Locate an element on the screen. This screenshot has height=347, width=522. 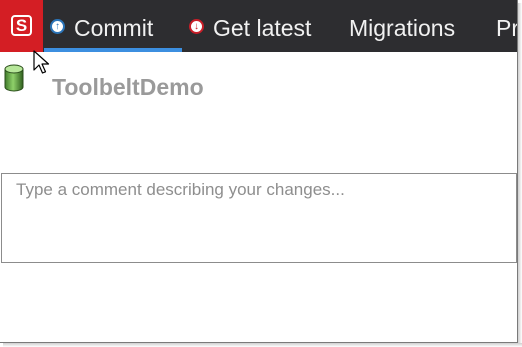
active-tab-indicator is located at coordinates (113, 50).